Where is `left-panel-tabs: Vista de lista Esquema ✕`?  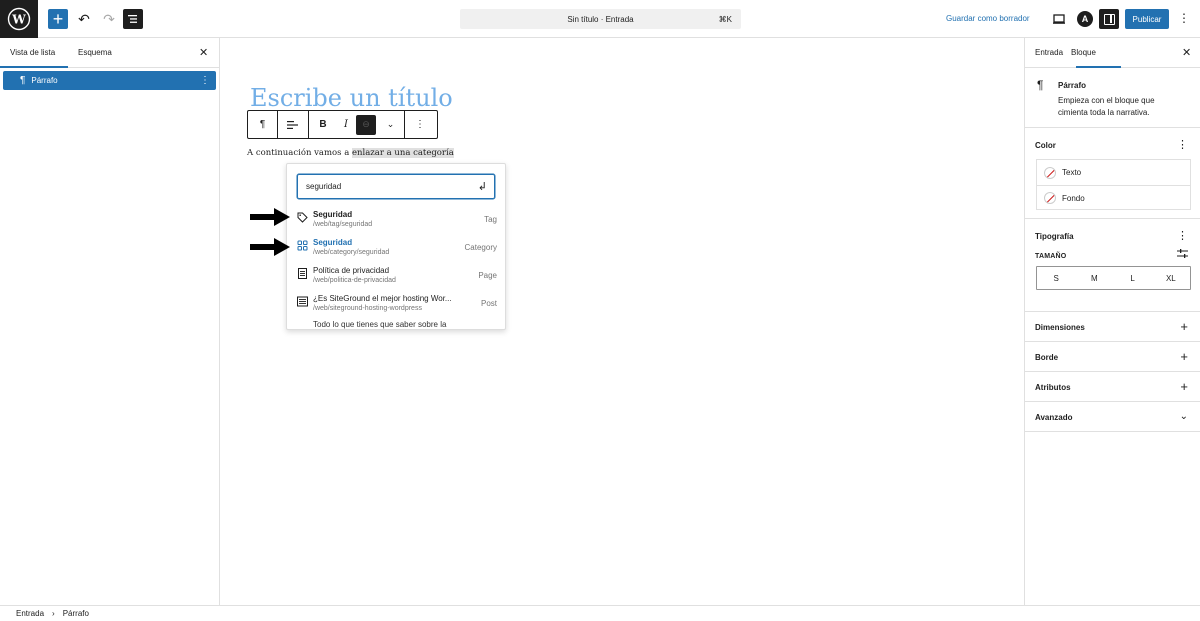
left-panel-tabs: Vista de lista Esquema ✕ is located at coordinates (109, 53).